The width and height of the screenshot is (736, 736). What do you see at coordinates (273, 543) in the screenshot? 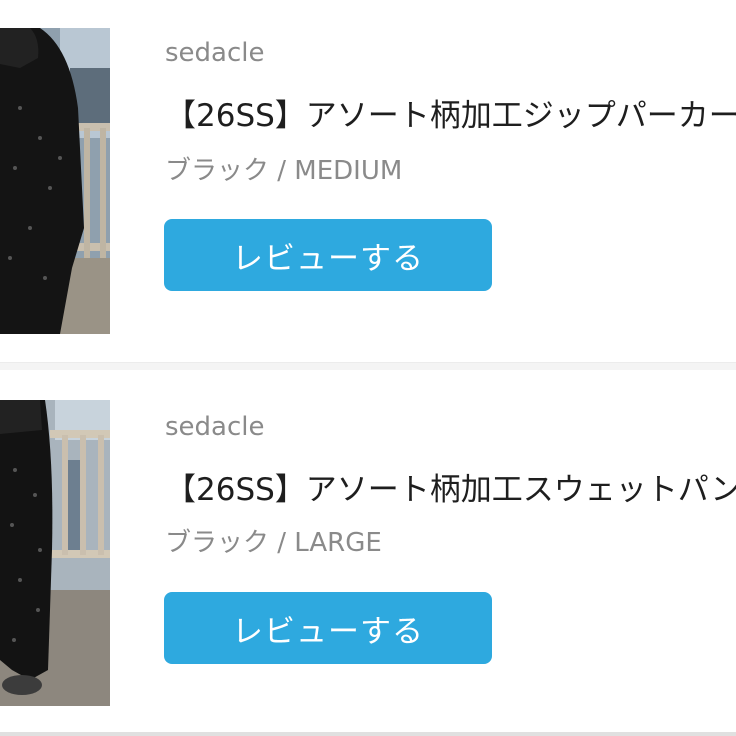
I see `product-variant: ブラック / LARGE` at bounding box center [273, 543].